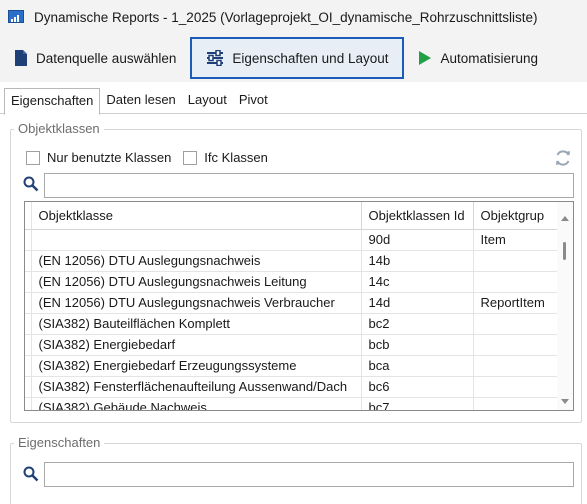  What do you see at coordinates (417, 216) in the screenshot?
I see `column-header-objektklassen-id: Objektklassen Id` at bounding box center [417, 216].